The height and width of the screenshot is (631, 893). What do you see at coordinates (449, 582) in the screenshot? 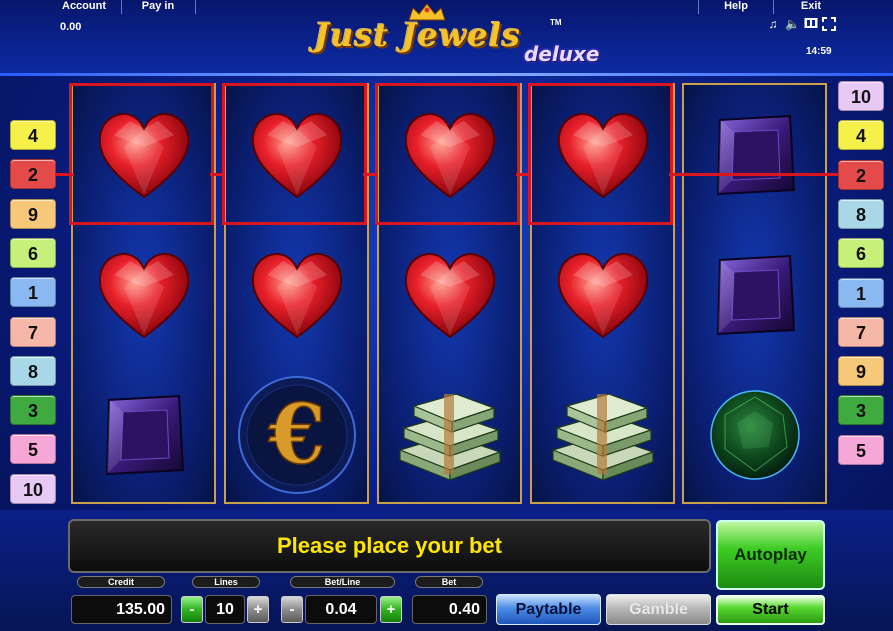
I see `bet-label: Bet` at bounding box center [449, 582].